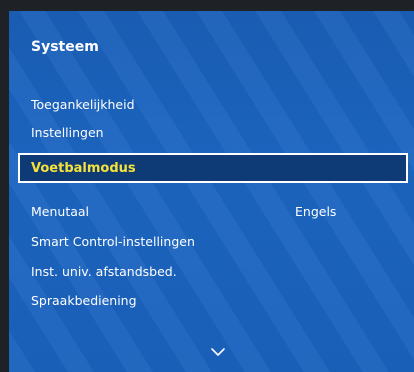 Image resolution: width=414 pixels, height=372 pixels. I want to click on menu-item-spraakbediening: Spraakbediening, so click(84, 300).